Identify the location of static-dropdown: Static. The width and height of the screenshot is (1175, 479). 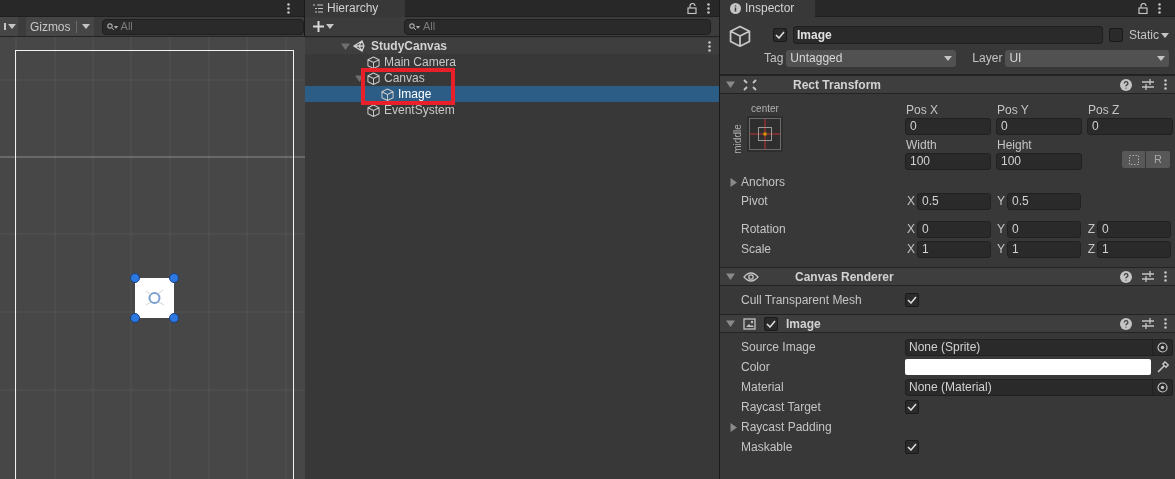
(1149, 35).